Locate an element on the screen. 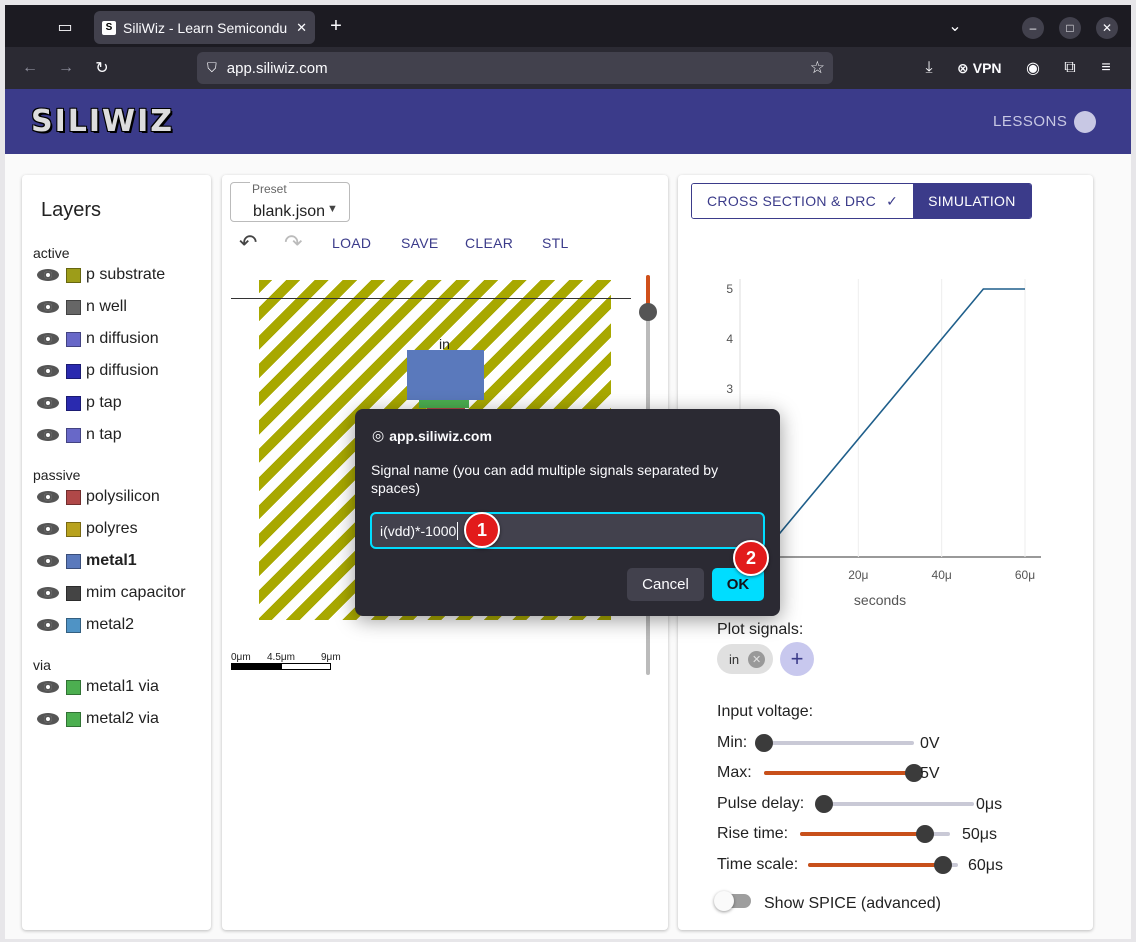 Image resolution: width=1136 pixels, height=942 pixels. dialog-origin: ◎ app.siliwiz.com is located at coordinates (432, 435).